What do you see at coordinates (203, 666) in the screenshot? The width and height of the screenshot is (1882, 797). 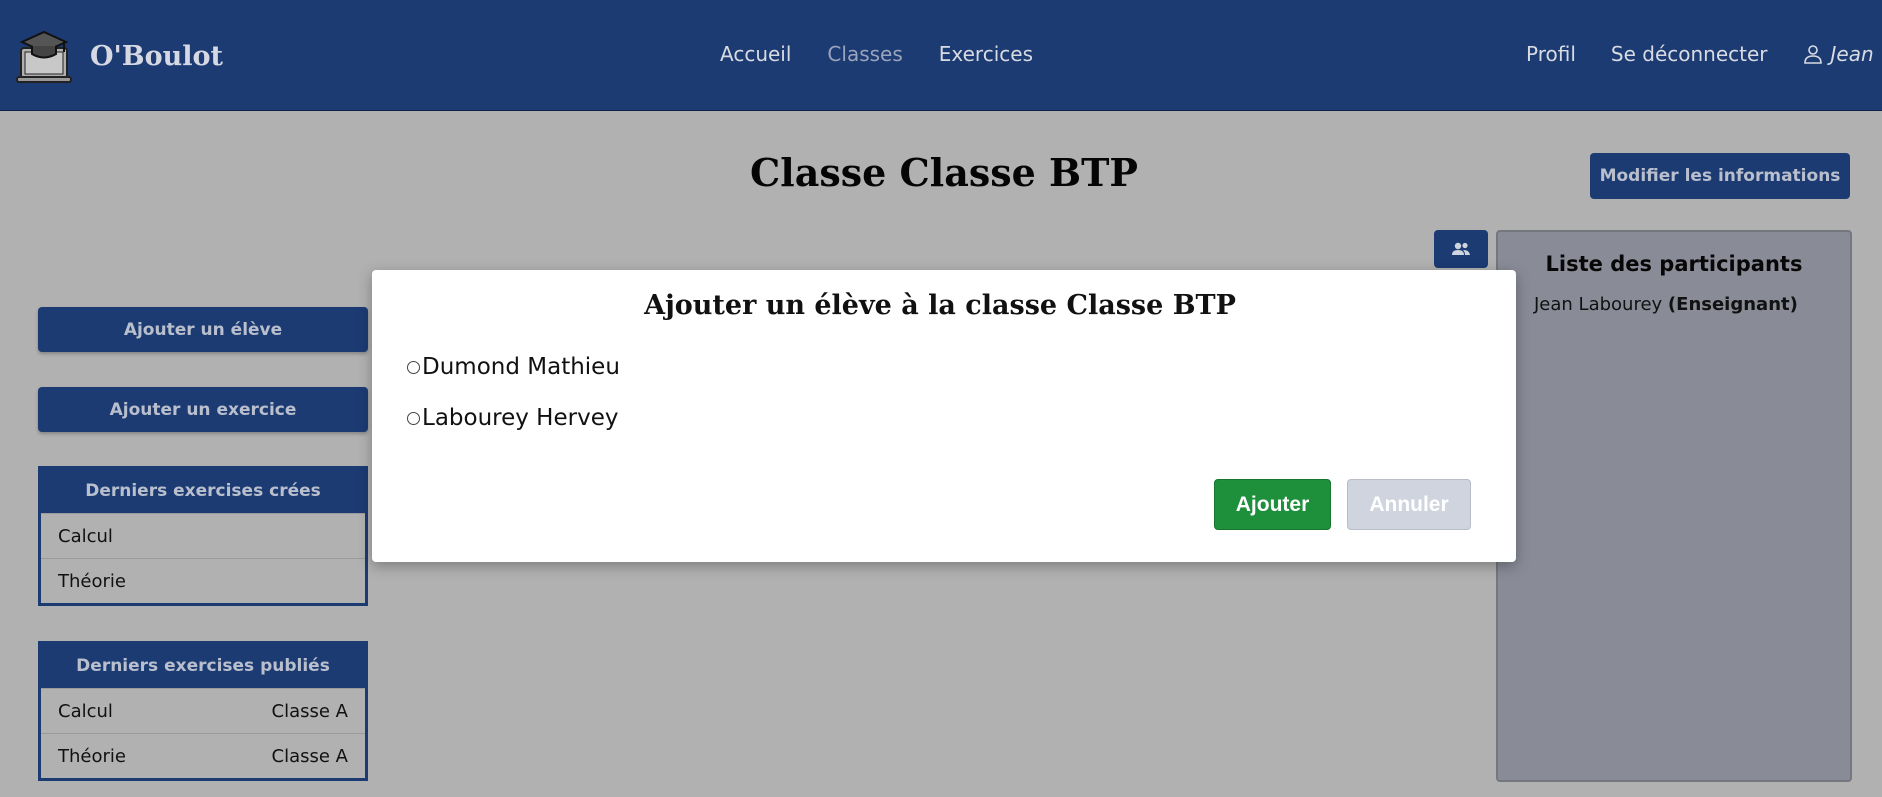 I see `panel-title: Derniers exercises publiés` at bounding box center [203, 666].